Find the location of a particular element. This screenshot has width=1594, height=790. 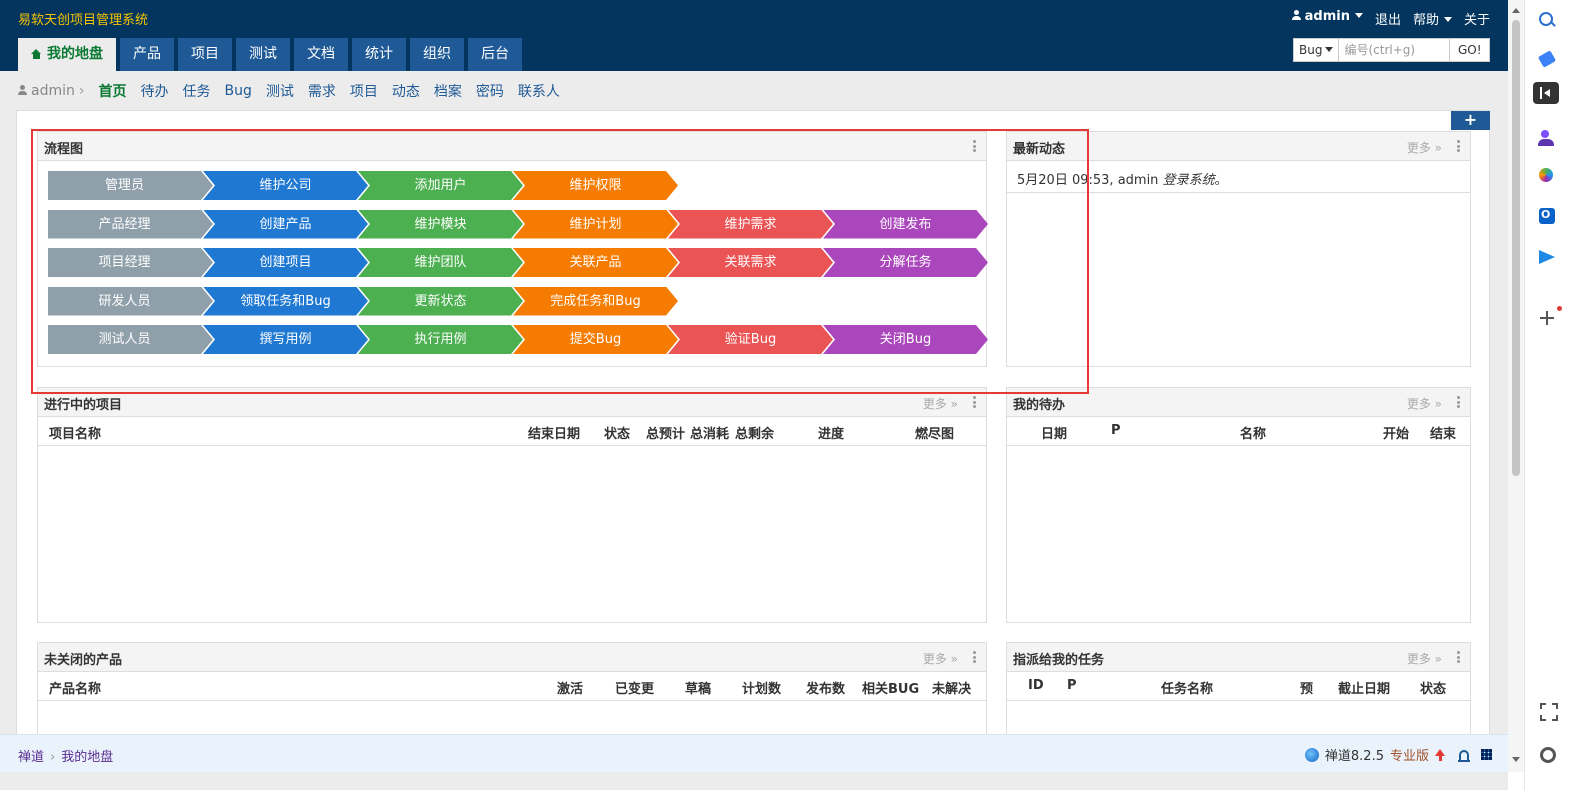

search-type-select: Bug is located at coordinates (1317, 50).